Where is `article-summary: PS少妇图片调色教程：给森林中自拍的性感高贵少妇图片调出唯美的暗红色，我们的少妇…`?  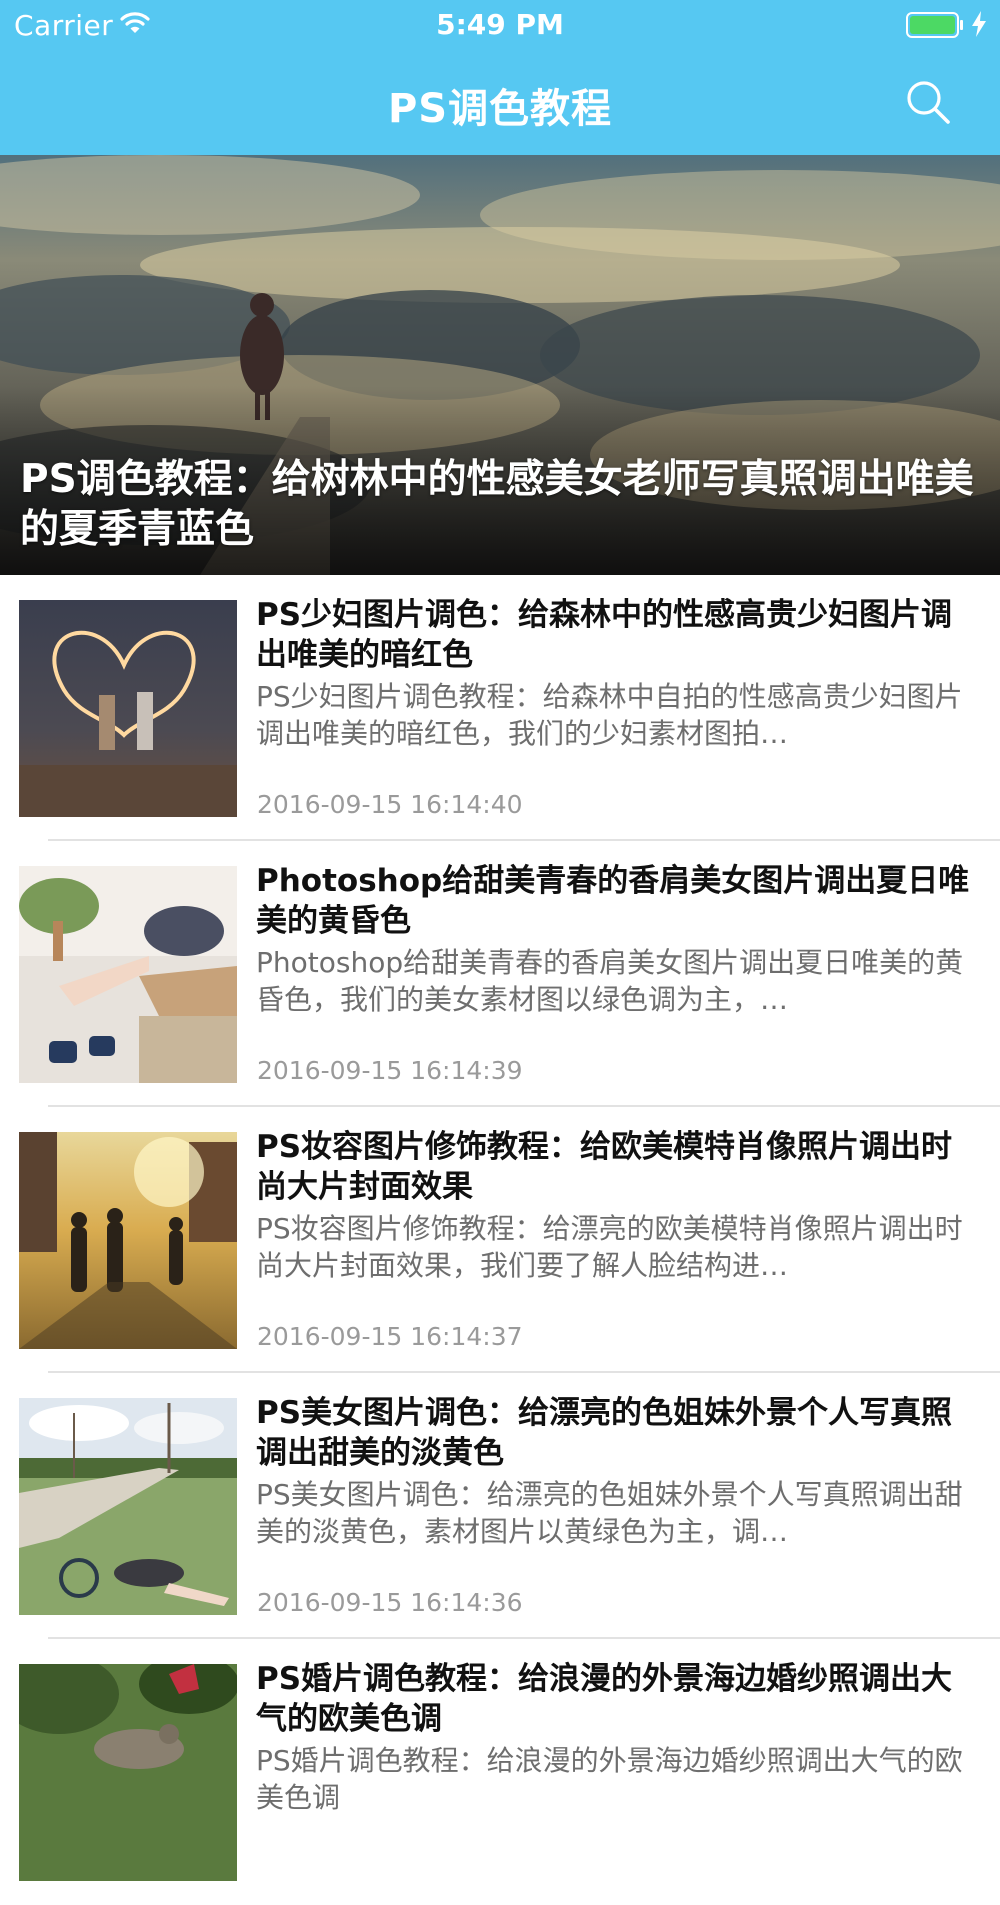
article-summary: PS少妇图片调色教程：给森林中自拍的性感高贵少妇图片调出唯美的暗红色，我们的少妇… is located at coordinates (609, 715).